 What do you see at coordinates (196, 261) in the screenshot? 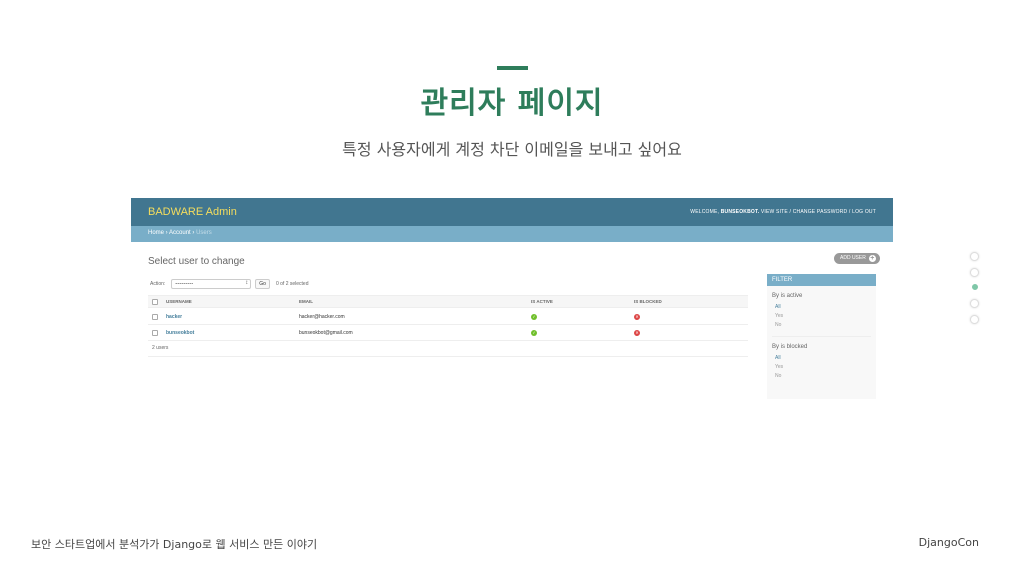
I see `page-title: Select user to change` at bounding box center [196, 261].